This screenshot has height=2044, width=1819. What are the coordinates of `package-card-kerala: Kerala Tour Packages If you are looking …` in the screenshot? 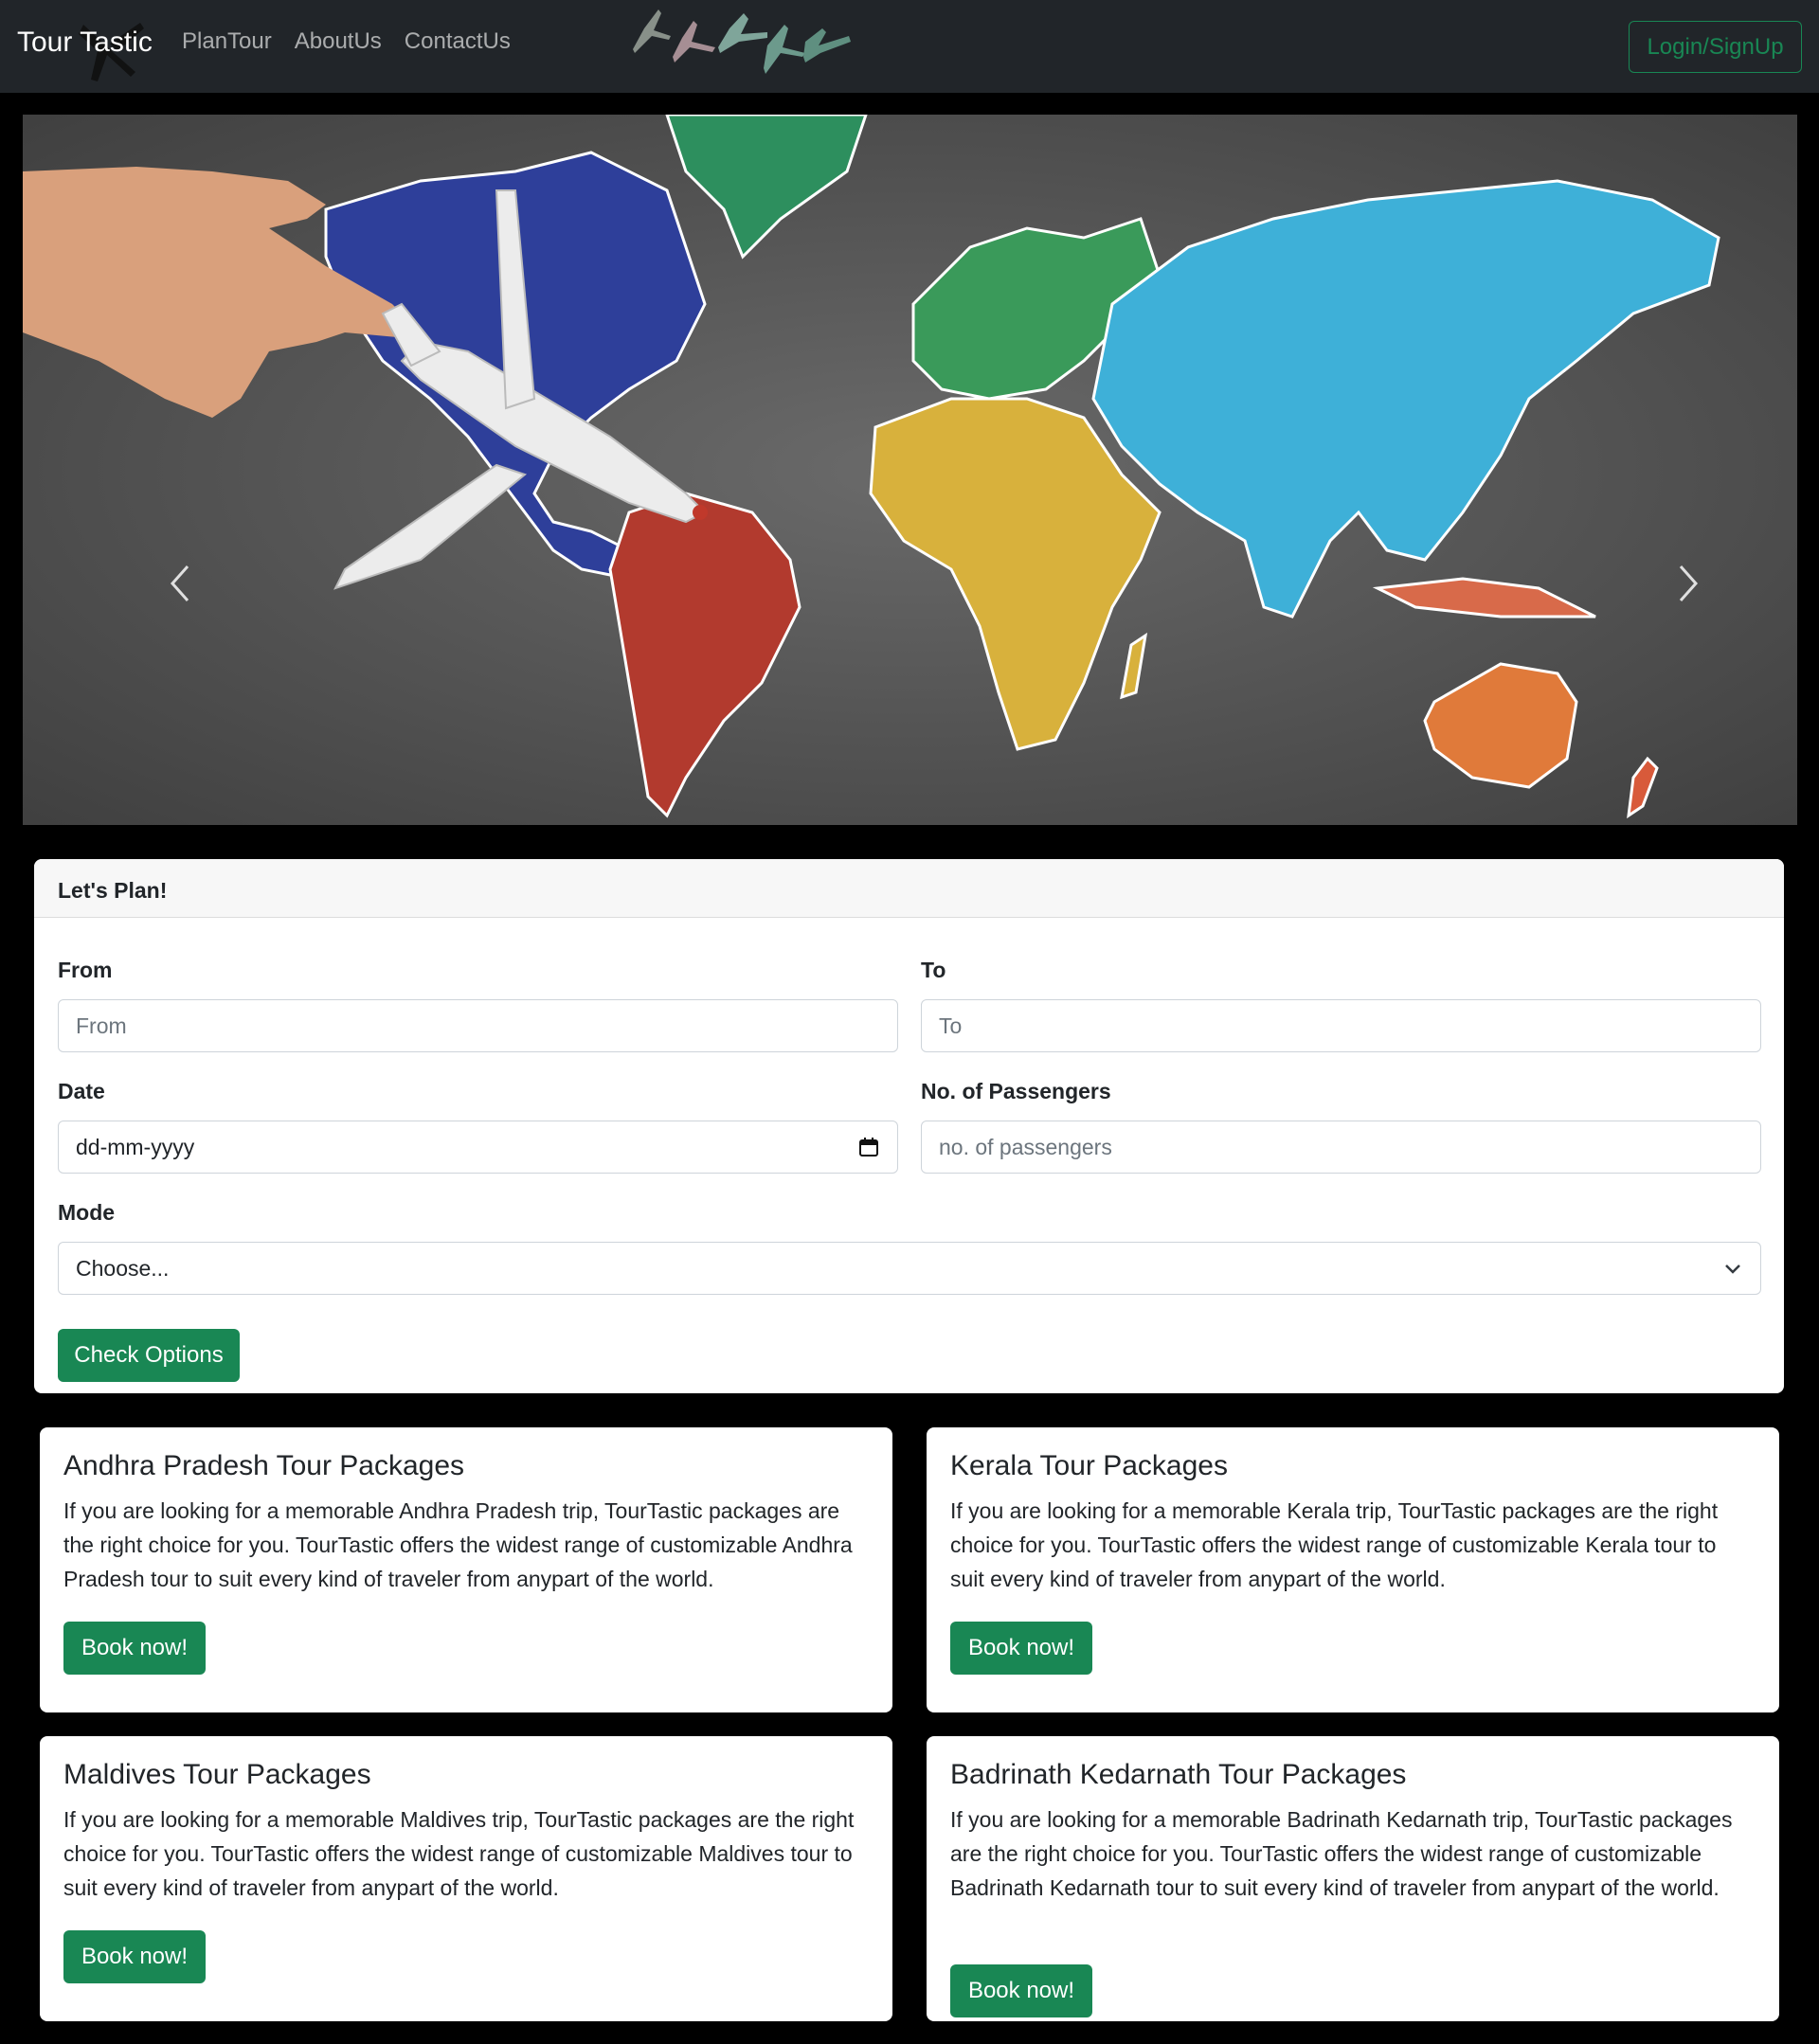 It's located at (1353, 1569).